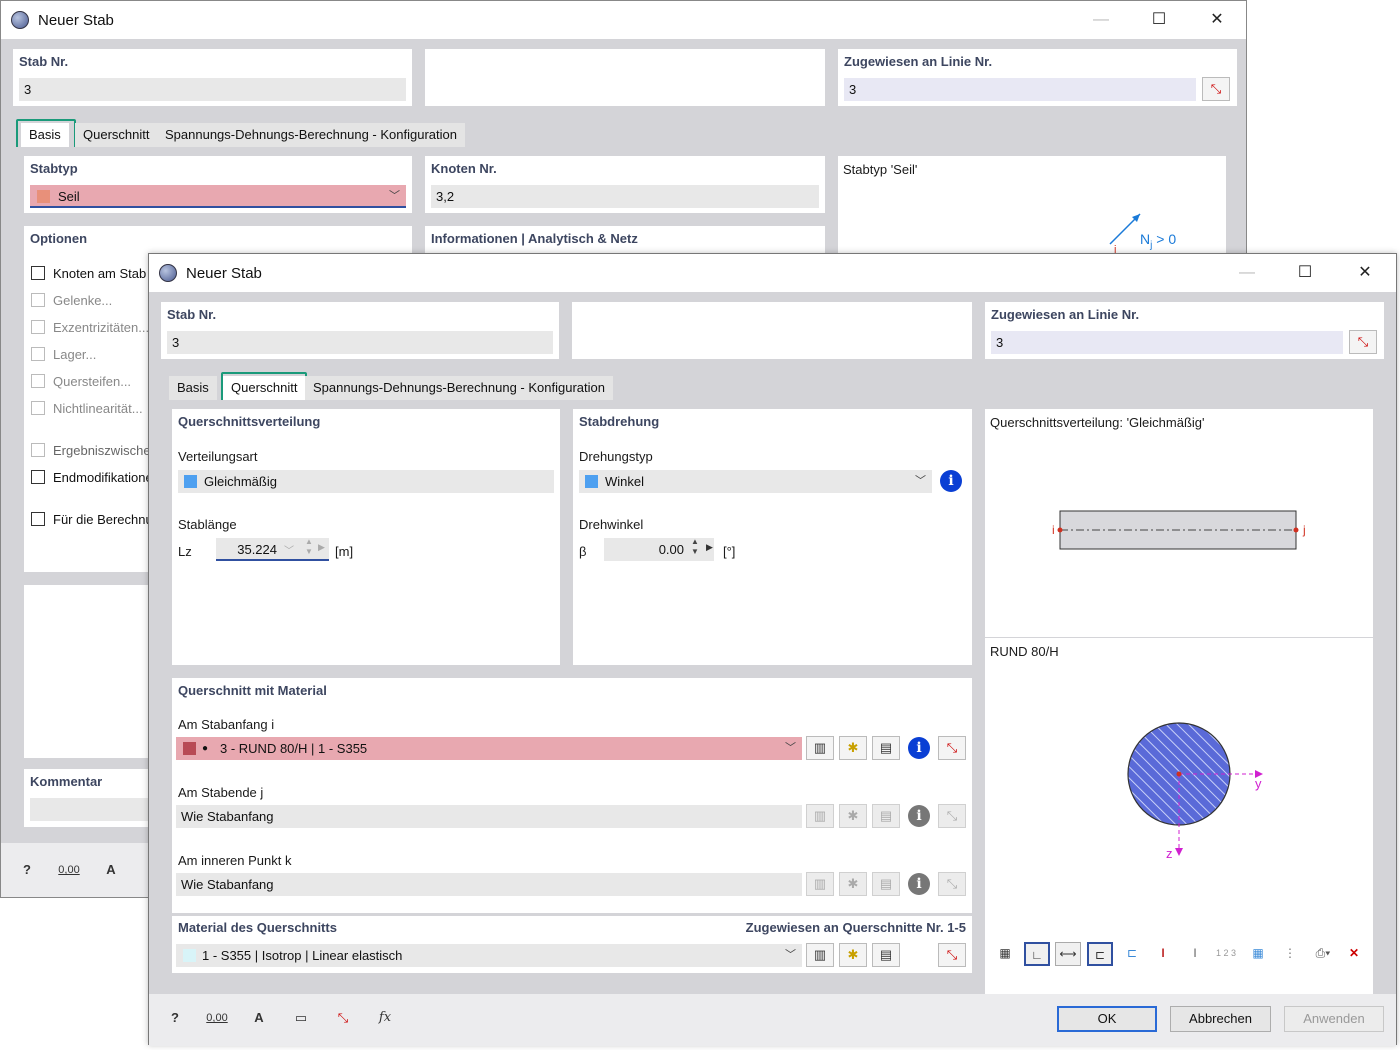 The width and height of the screenshot is (1400, 1050). I want to click on lz-spin-icon: ▲ ▼, so click(309, 547).